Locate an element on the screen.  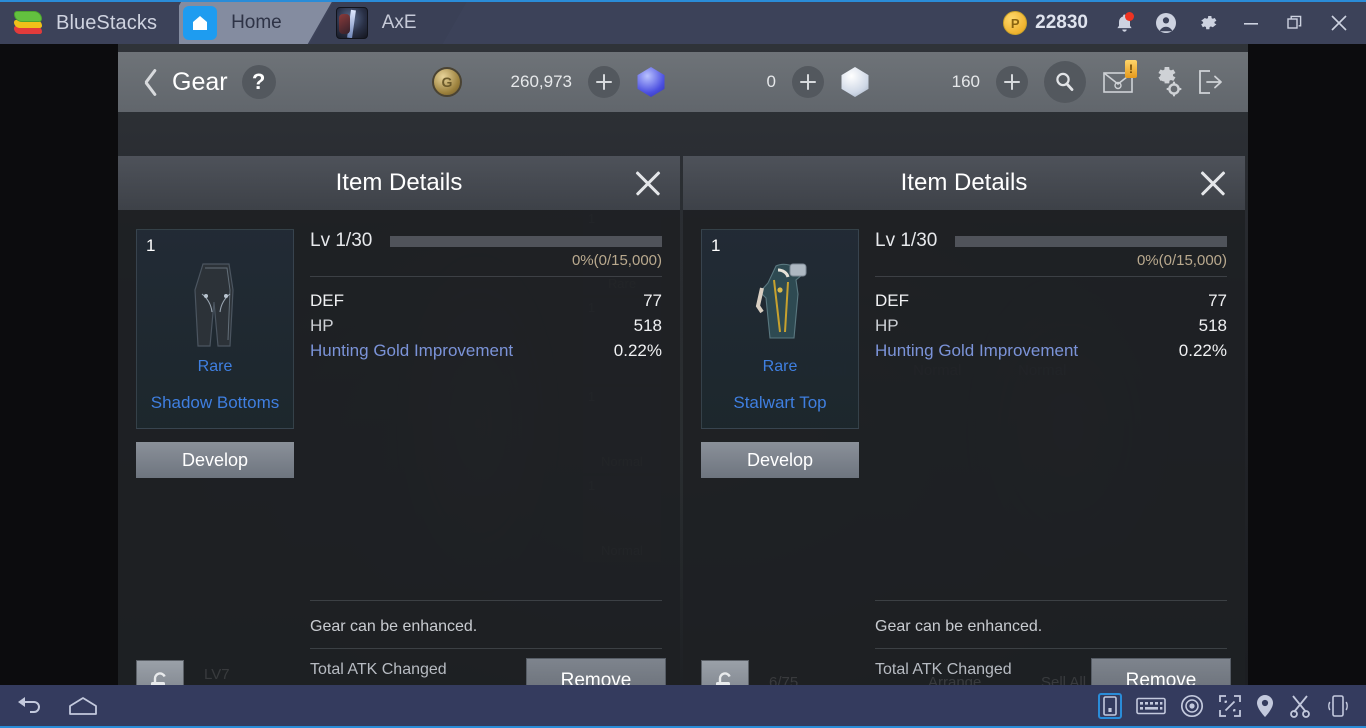
search-icon is located at coordinates (1065, 82).